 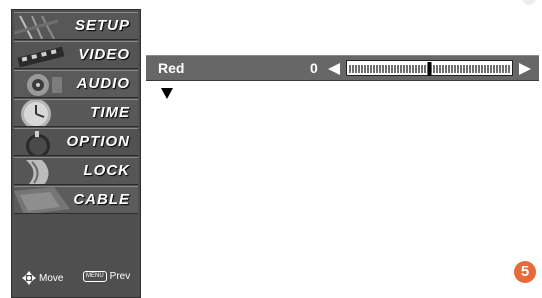 What do you see at coordinates (101, 199) in the screenshot?
I see `menu-label-cable: CABLE` at bounding box center [101, 199].